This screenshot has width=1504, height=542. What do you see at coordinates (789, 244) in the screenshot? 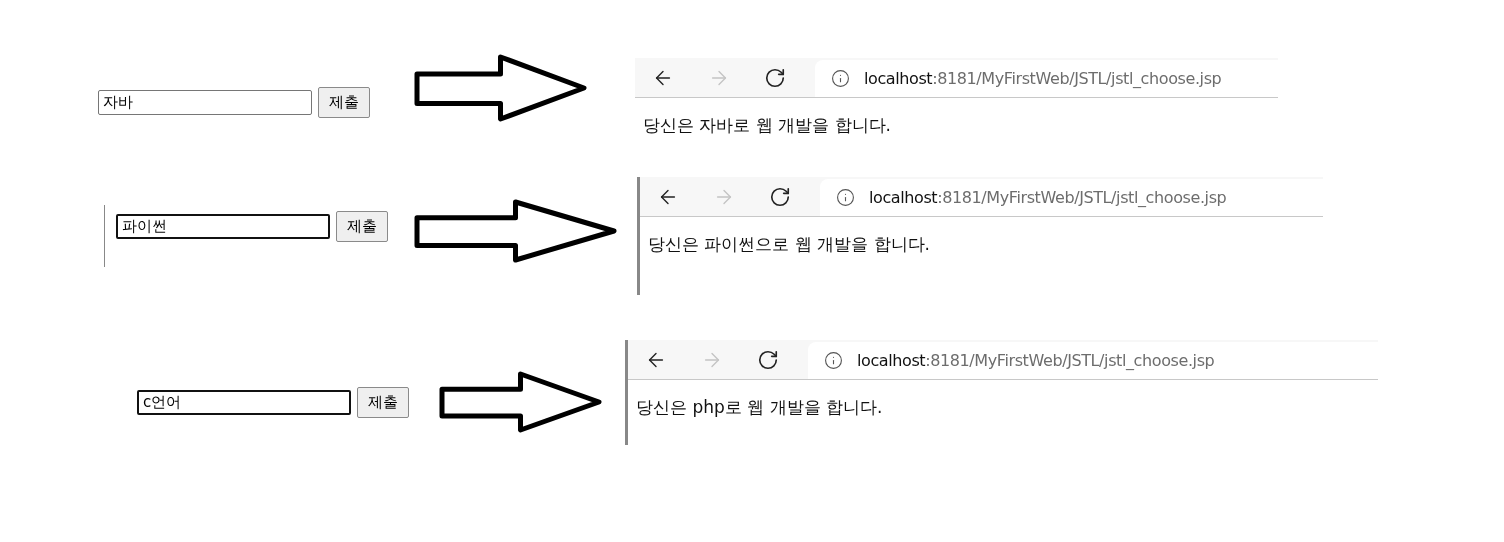
I see `result-message: 당신은 파이썬으로 웹 개발을 합니다.` at bounding box center [789, 244].